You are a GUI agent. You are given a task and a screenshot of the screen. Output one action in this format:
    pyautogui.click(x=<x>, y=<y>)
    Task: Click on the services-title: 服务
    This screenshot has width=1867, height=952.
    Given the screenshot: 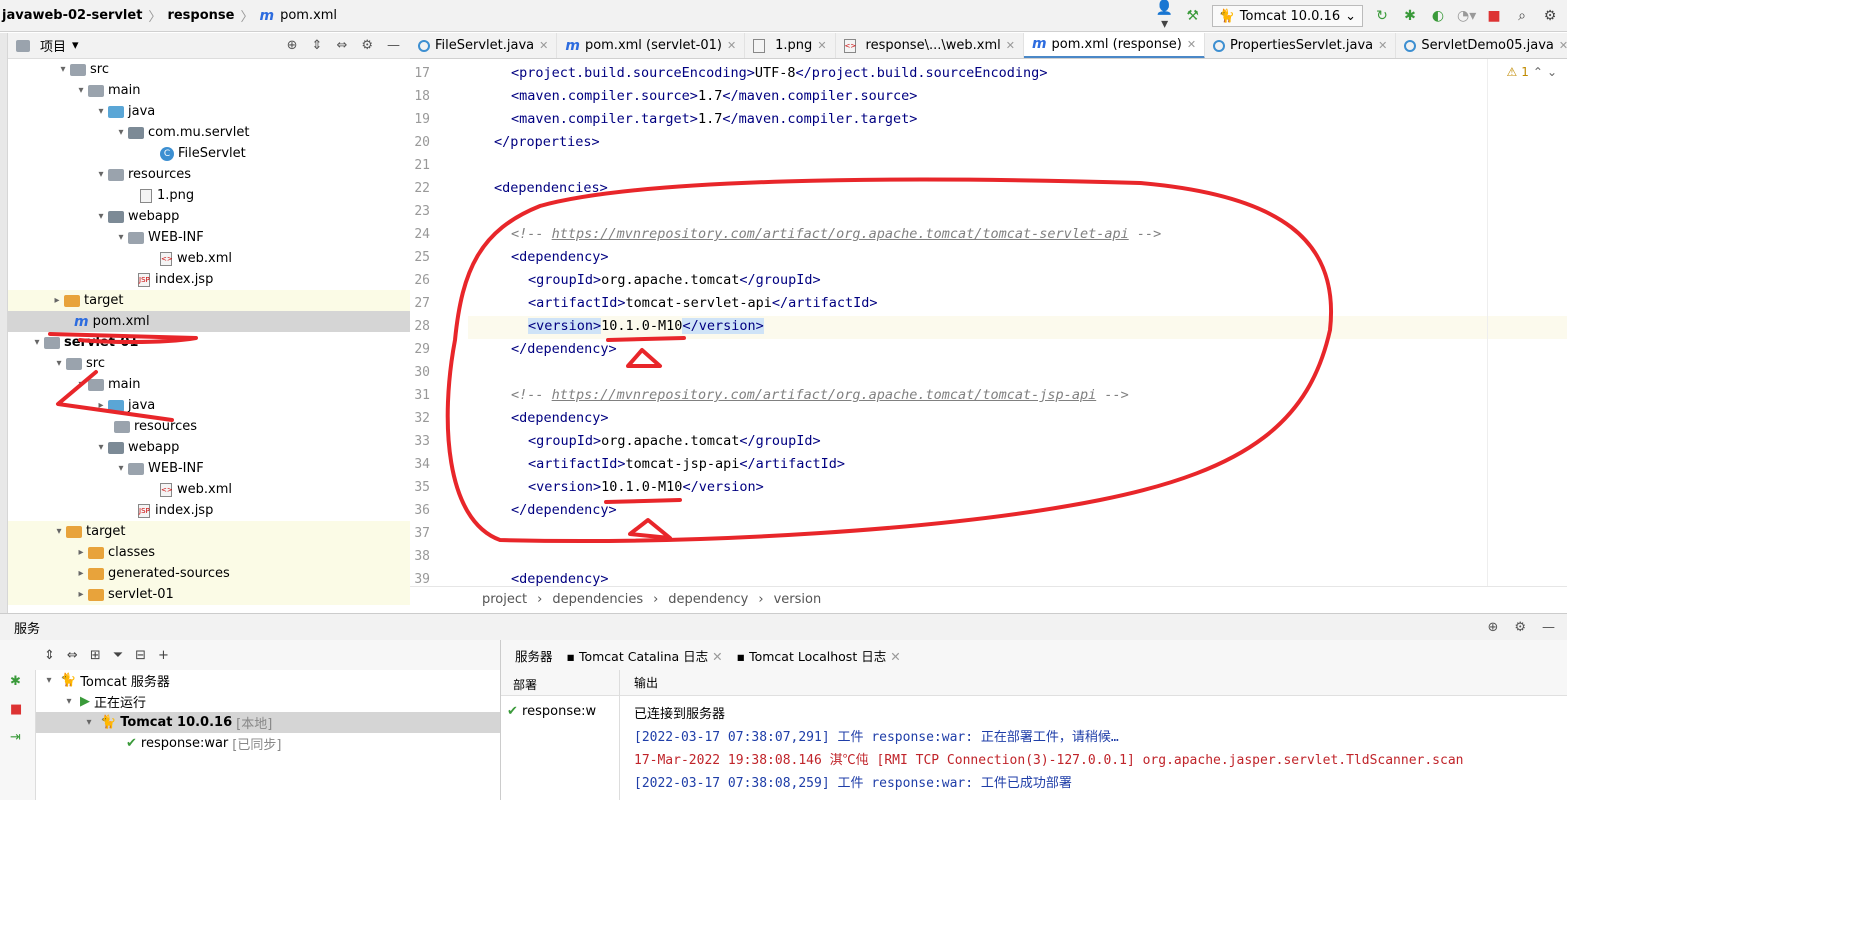 What is the action you would take?
    pyautogui.click(x=27, y=627)
    